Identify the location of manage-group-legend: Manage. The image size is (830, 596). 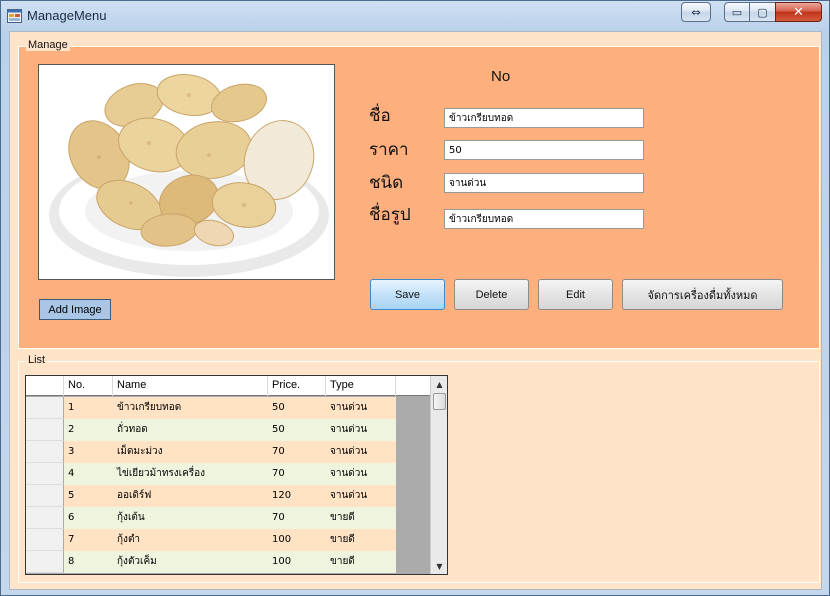
(48, 45).